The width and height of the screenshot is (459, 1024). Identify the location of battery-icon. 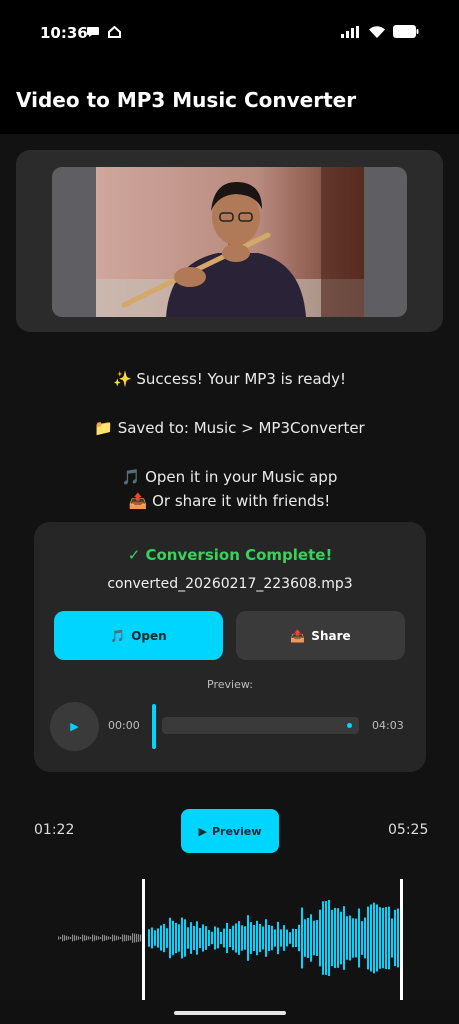
(406, 31).